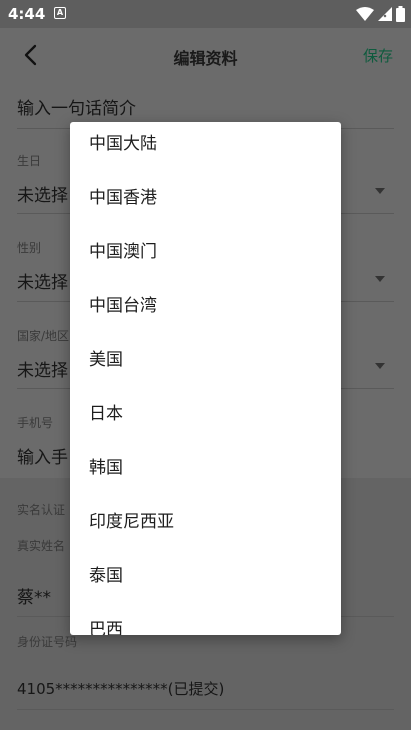 This screenshot has width=411, height=730. Describe the element at coordinates (42, 455) in the screenshot. I see `phone-input: 输入手` at that location.